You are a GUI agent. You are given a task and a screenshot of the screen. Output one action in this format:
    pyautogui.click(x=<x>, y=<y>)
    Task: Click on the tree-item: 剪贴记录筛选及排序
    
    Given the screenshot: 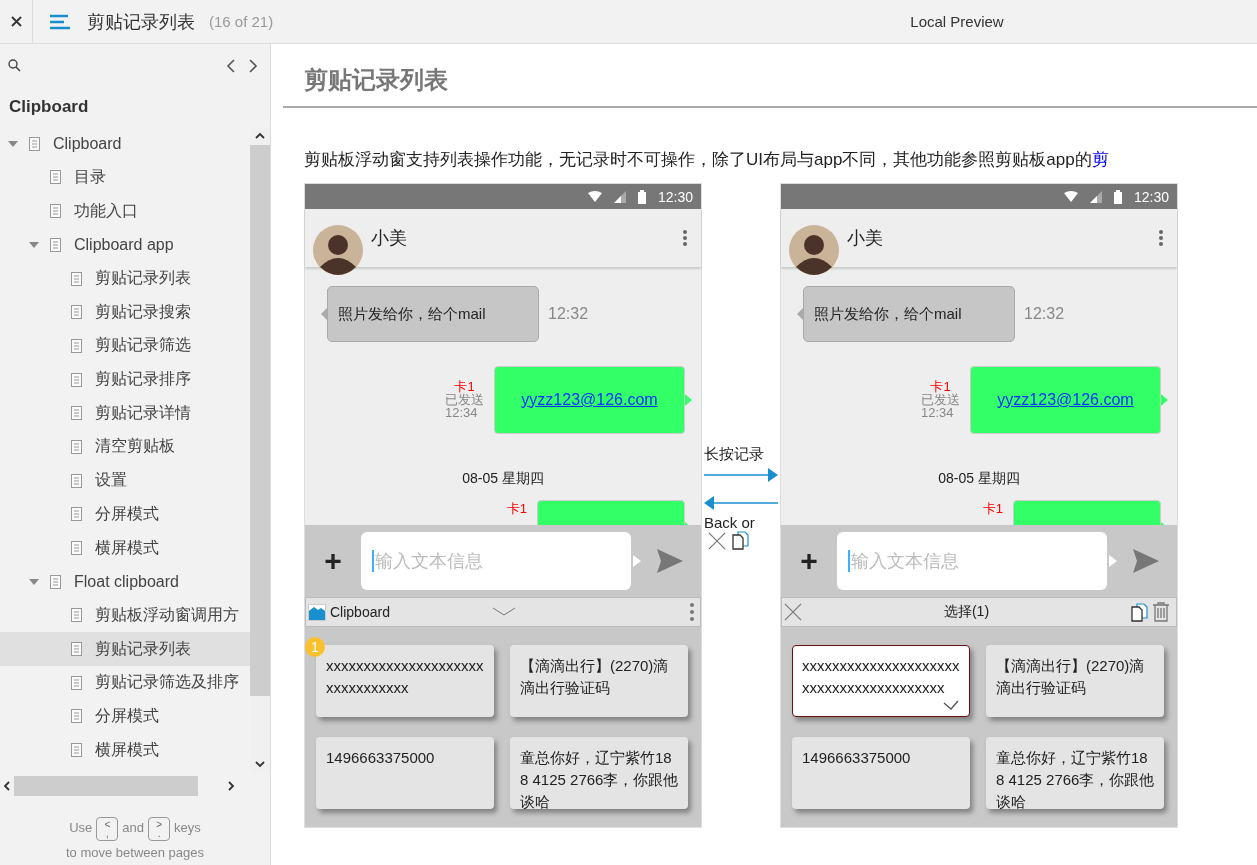 What is the action you would take?
    pyautogui.click(x=125, y=682)
    